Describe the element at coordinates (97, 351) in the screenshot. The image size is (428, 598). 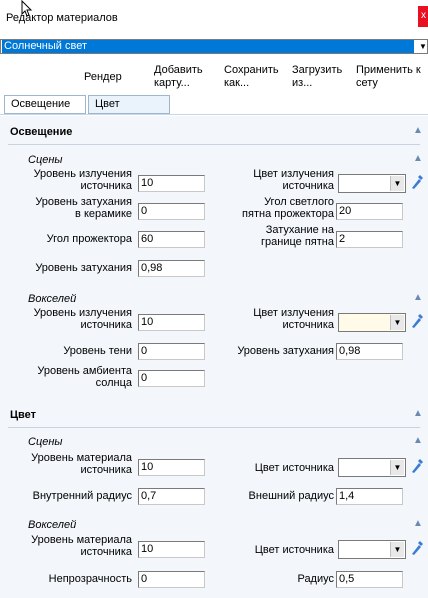
I see `shadow-level-label: Уровень тени` at that location.